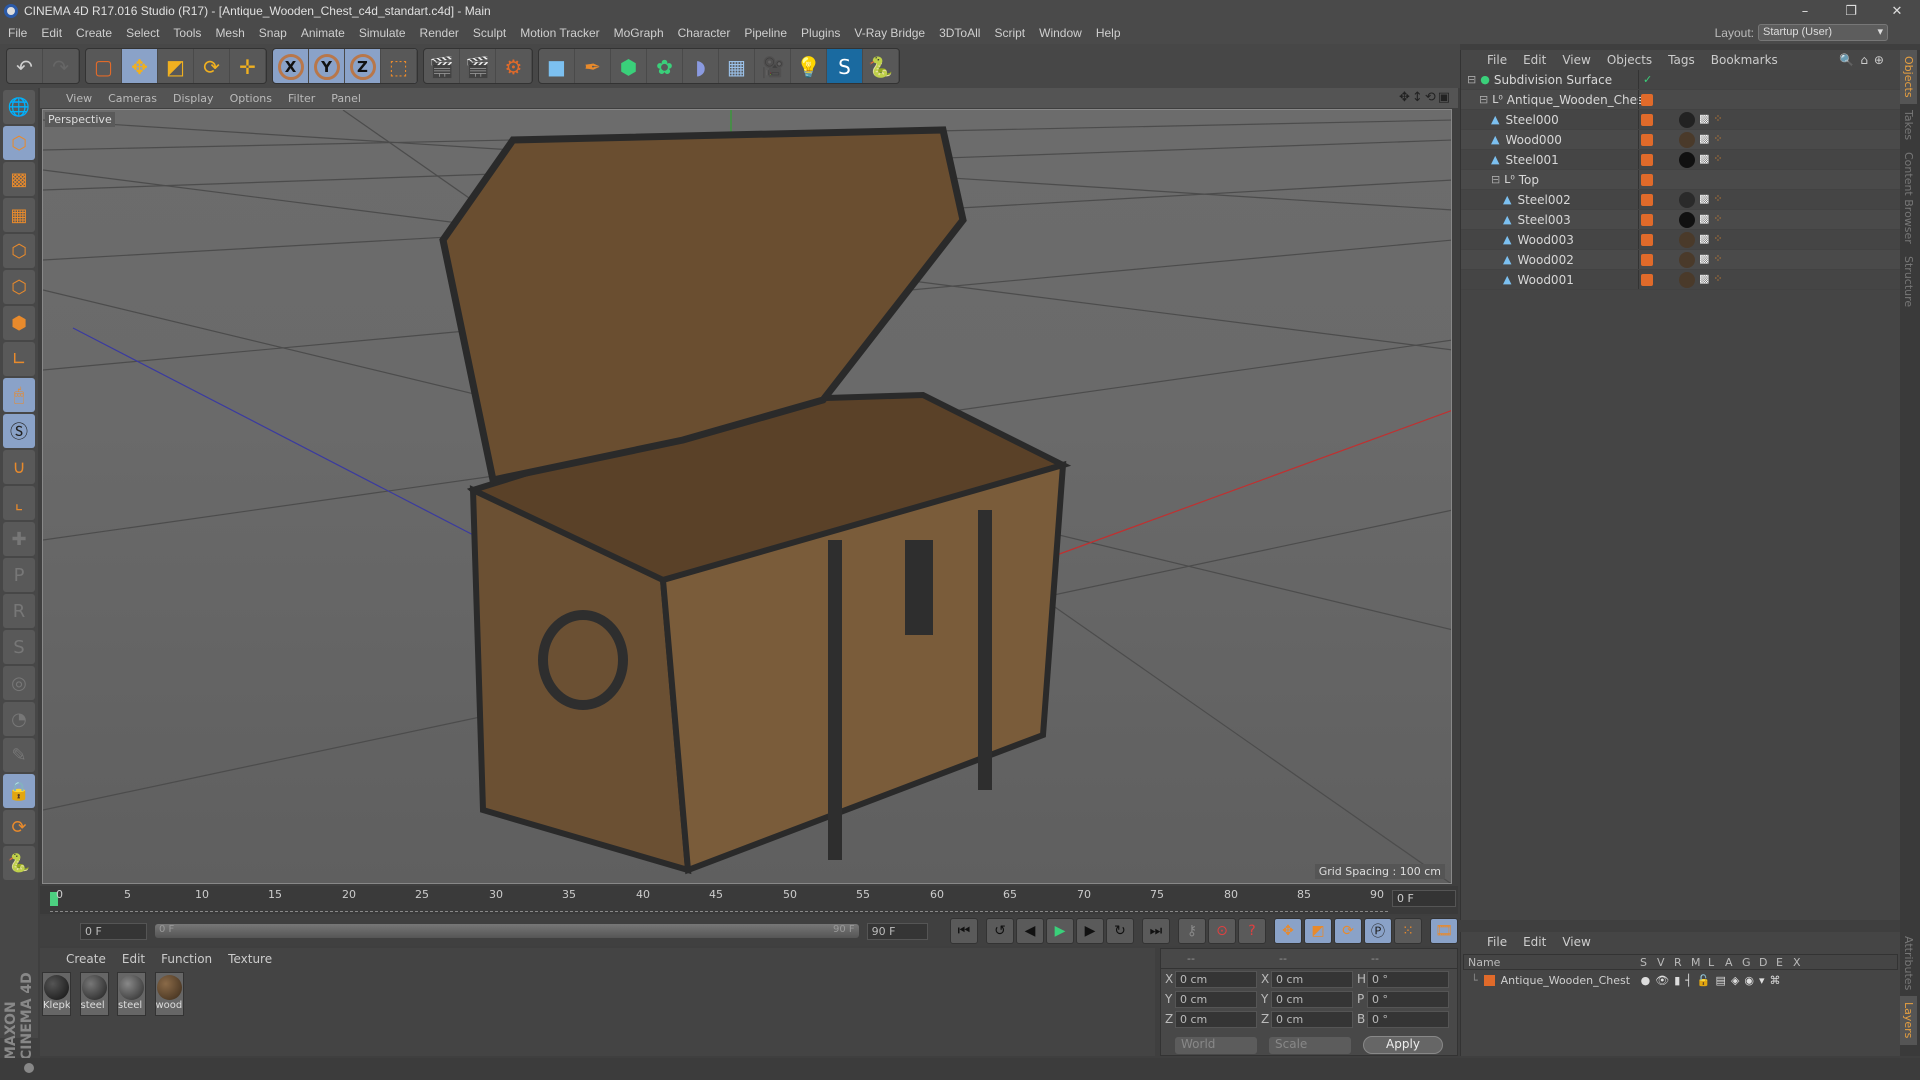 The image size is (1920, 1080). I want to click on go-to-end-button: ⏭, so click(1155, 931).